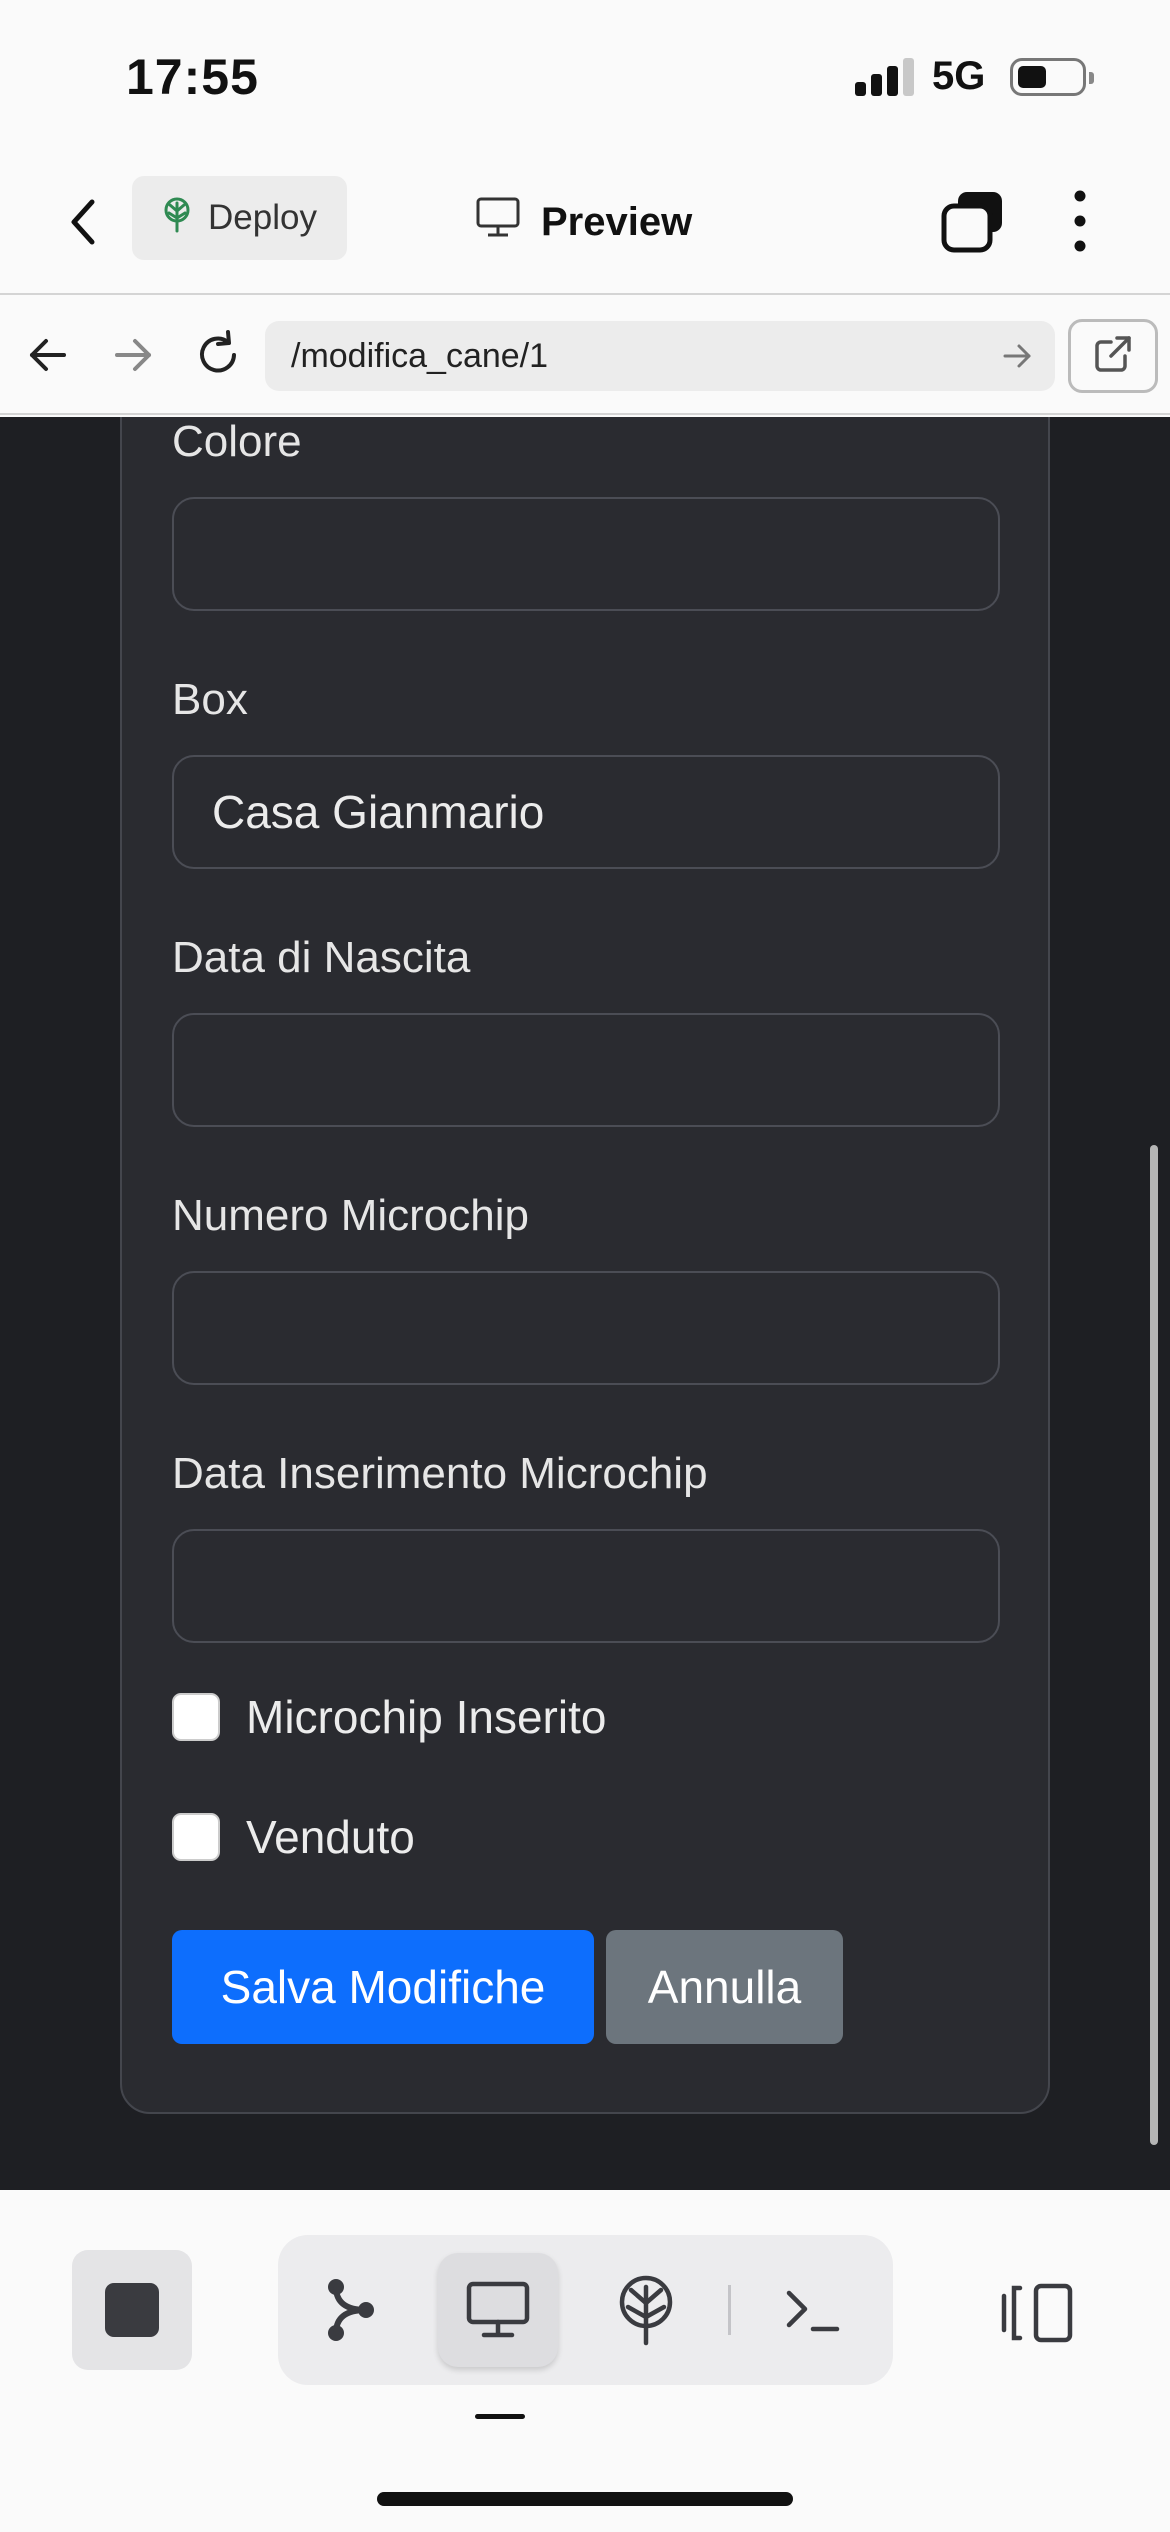  Describe the element at coordinates (218, 355) in the screenshot. I see `reload-icon` at that location.